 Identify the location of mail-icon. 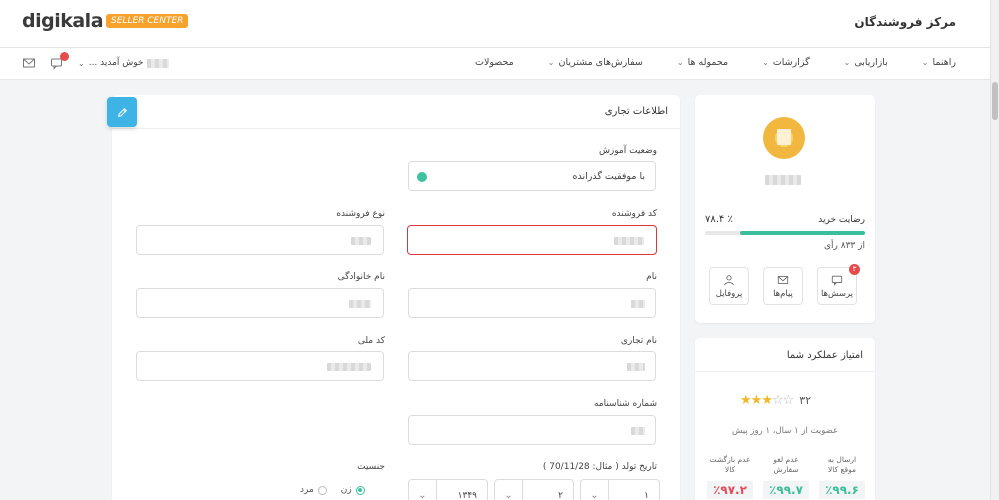
(29, 63).